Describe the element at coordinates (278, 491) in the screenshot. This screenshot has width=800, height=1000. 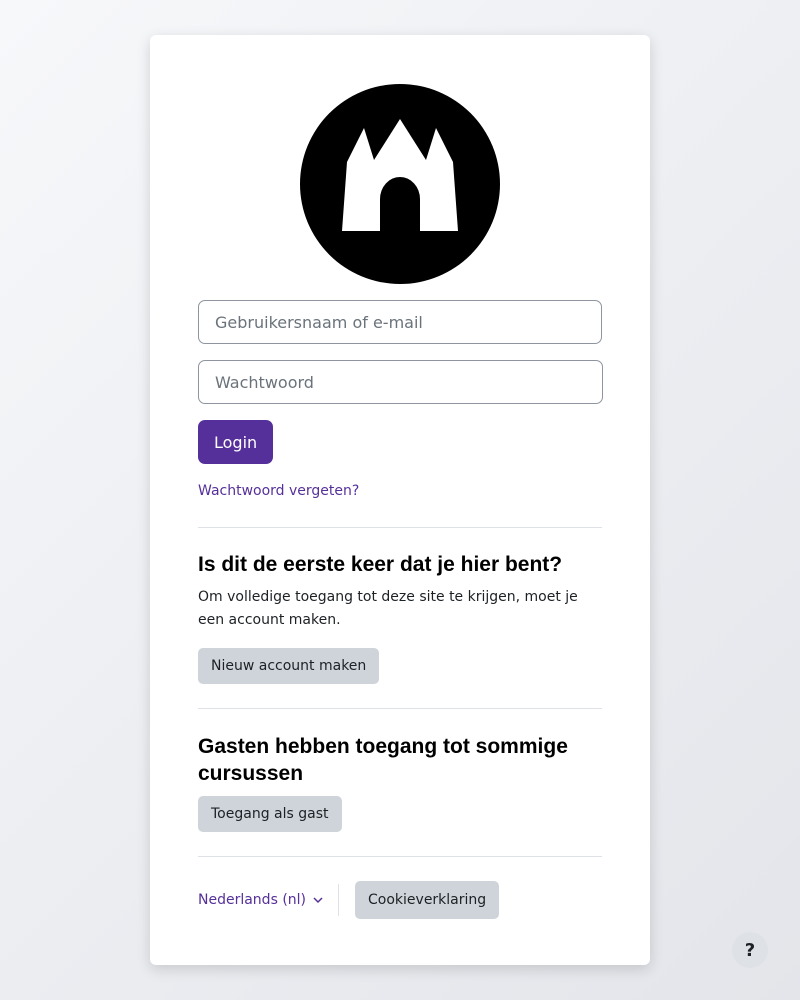
I see `forgot-password-link: Wachtwoord vergeten?` at that location.